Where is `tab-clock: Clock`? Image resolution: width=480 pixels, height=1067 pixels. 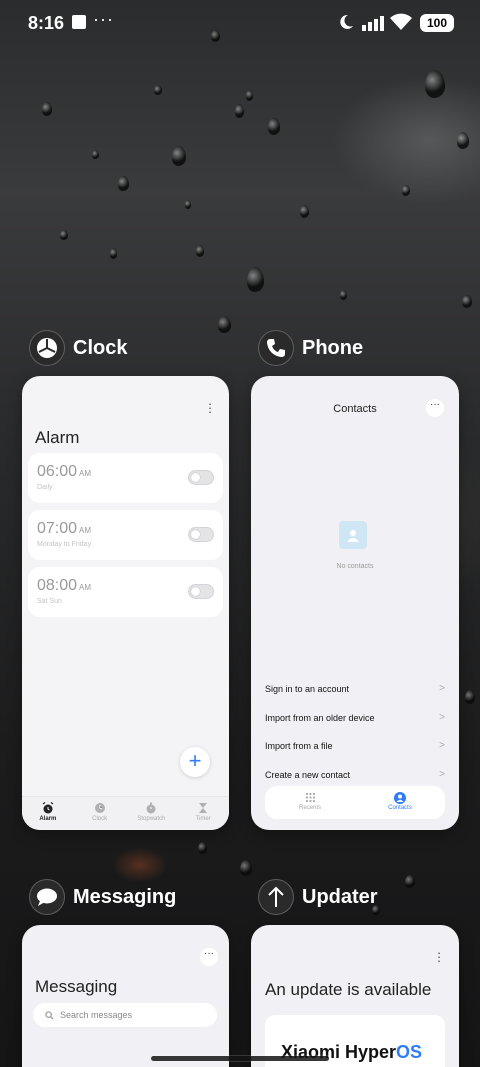 tab-clock: Clock is located at coordinates (100, 813).